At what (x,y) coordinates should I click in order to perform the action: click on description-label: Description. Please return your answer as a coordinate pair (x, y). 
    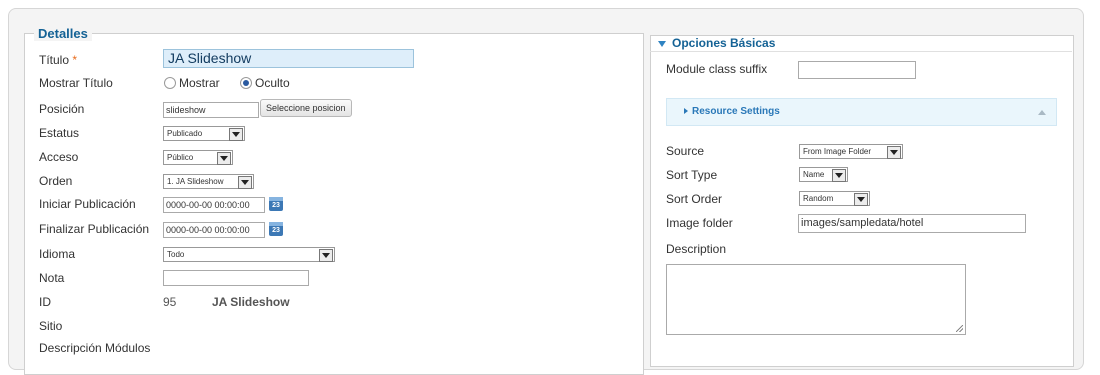
    Looking at the image, I should click on (696, 249).